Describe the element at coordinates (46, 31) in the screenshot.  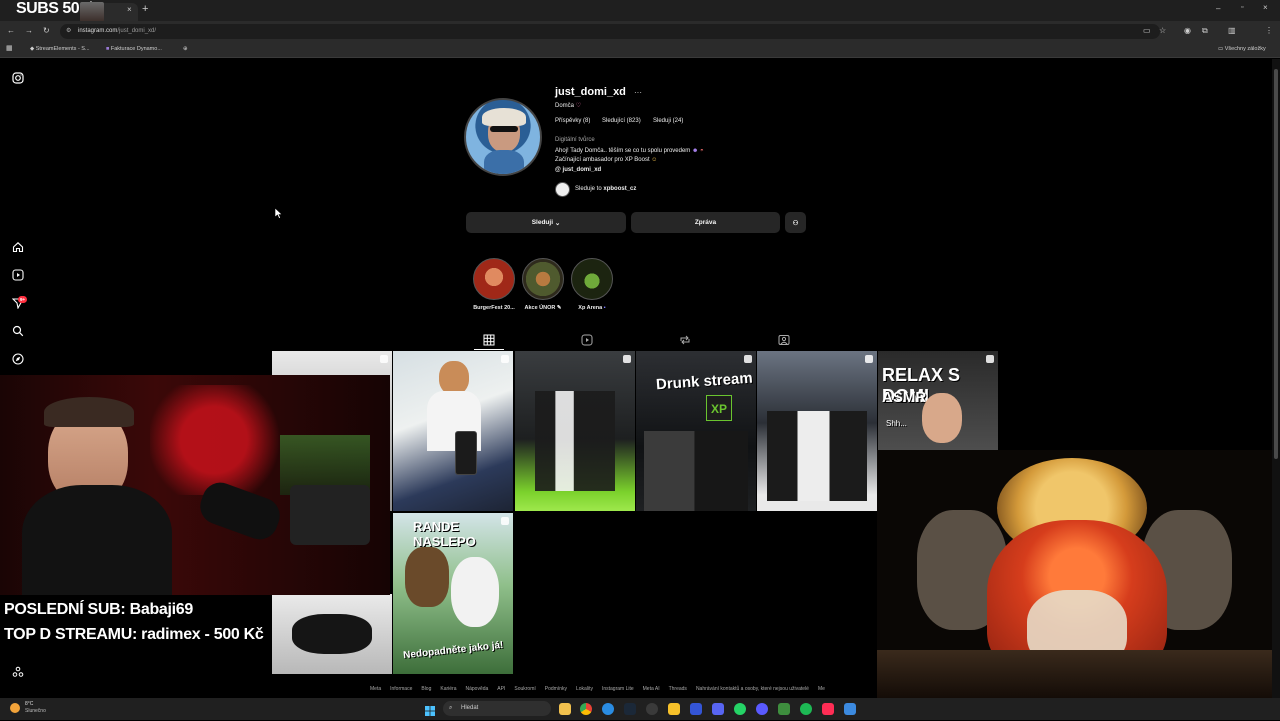
I see `reload-icon: ↻` at that location.